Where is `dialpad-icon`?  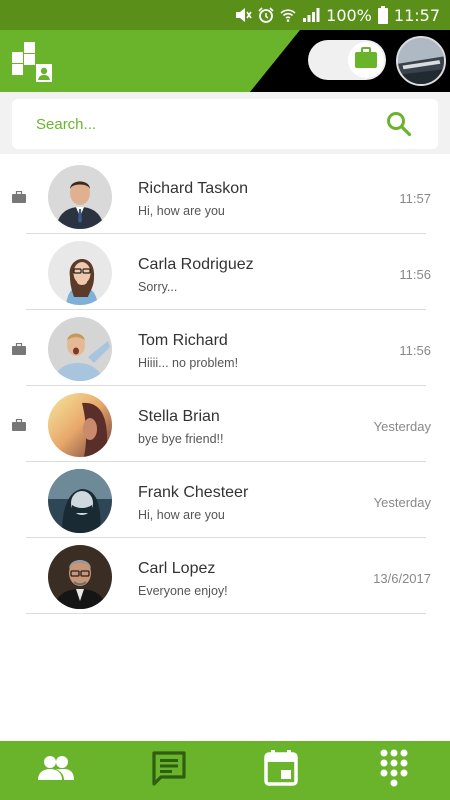
dialpad-icon is located at coordinates (394, 770).